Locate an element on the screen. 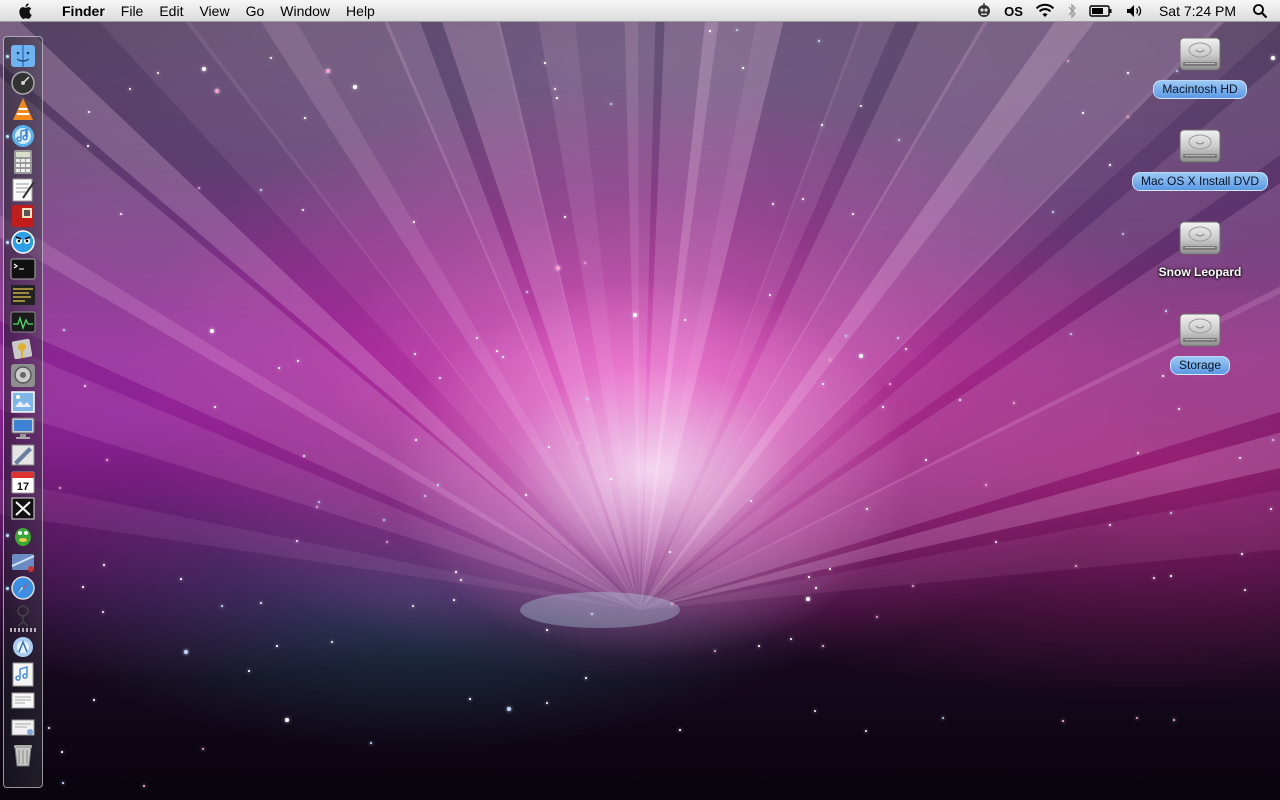 Image resolution: width=1280 pixels, height=800 pixels. menu-bar: Finder File Edit View Go Window Help OS is located at coordinates (640, 11).